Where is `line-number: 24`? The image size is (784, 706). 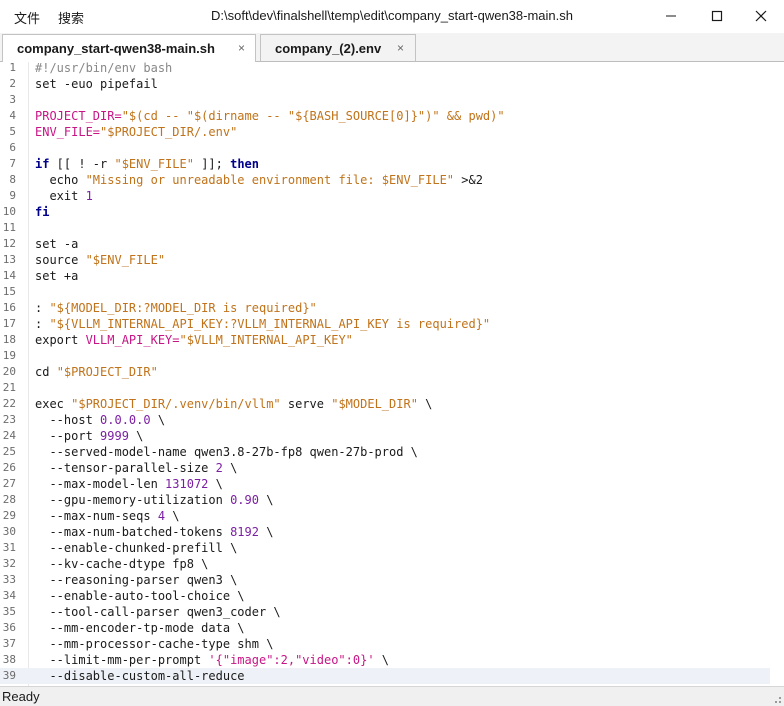
line-number: 24 is located at coordinates (9, 435).